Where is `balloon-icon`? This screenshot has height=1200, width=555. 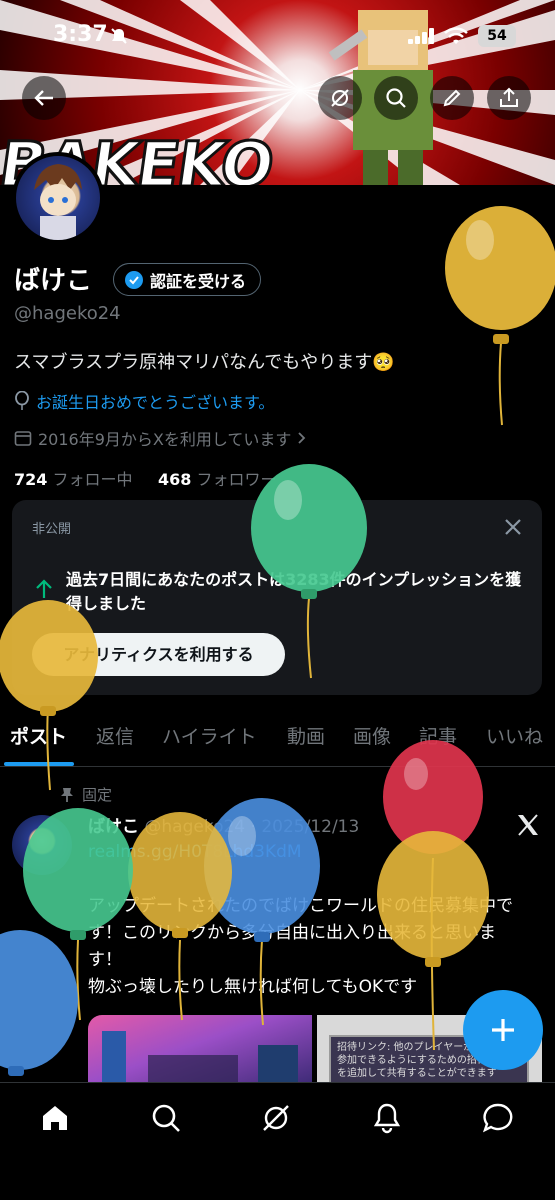 balloon-icon is located at coordinates (22, 400).